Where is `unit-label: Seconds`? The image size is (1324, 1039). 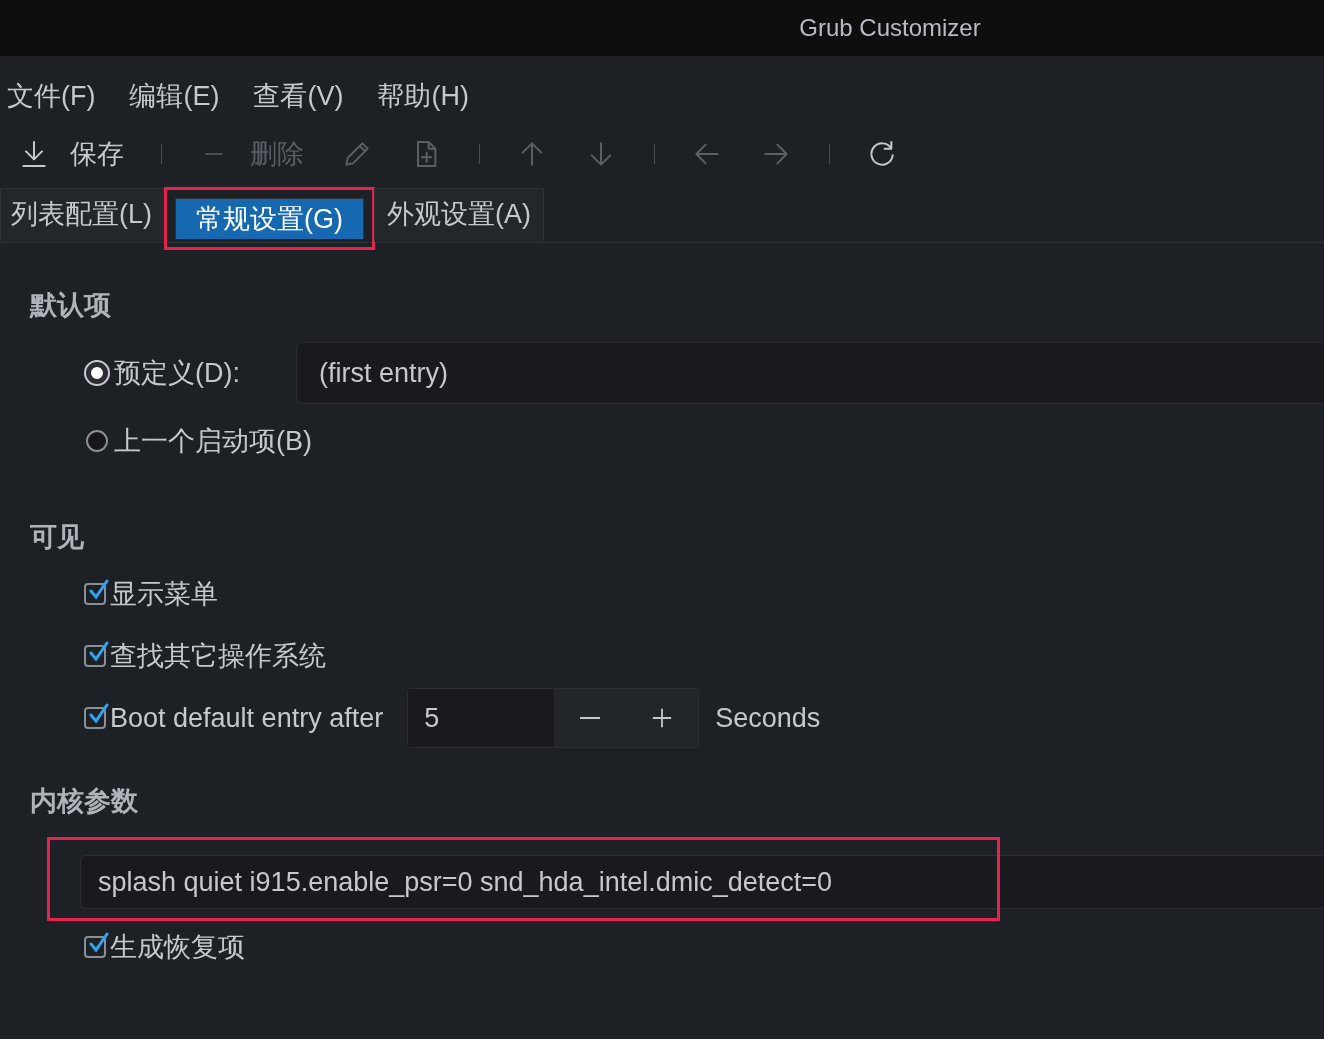
unit-label: Seconds is located at coordinates (768, 718).